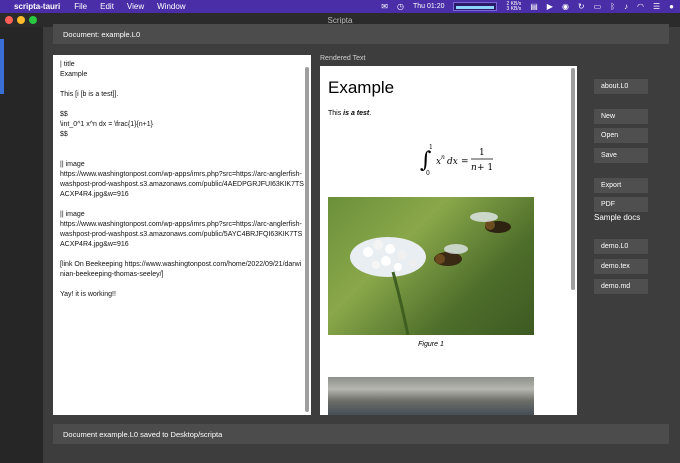 The image size is (680, 463). Describe the element at coordinates (621, 86) in the screenshot. I see `about-button: about.L0` at that location.